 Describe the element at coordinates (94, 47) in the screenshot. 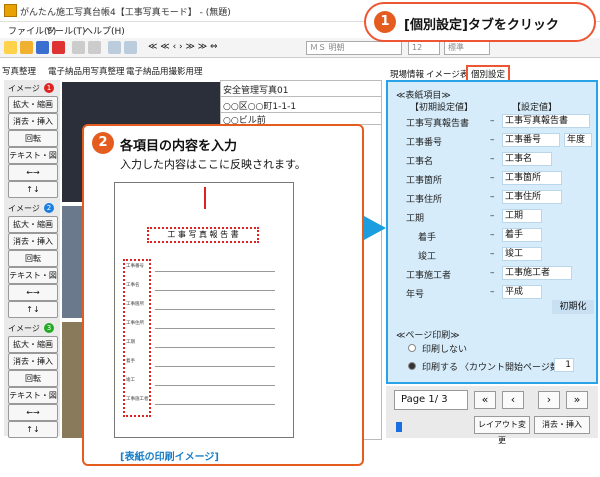

I see `paste-icon` at that location.